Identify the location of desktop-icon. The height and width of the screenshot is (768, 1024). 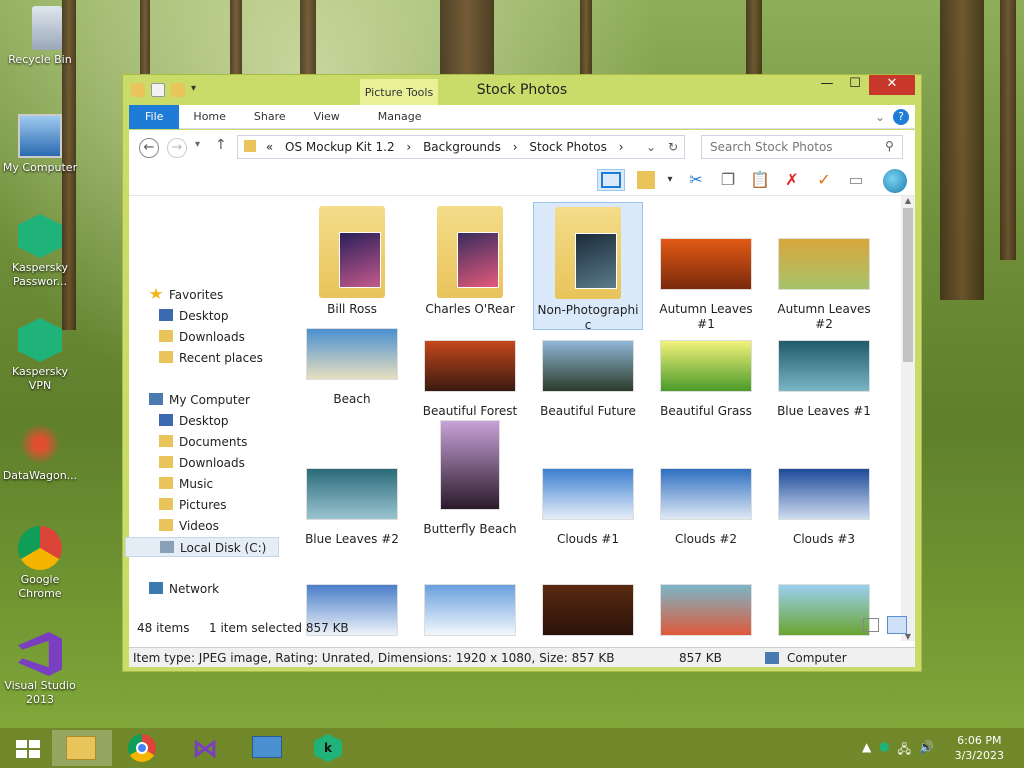
(166, 315).